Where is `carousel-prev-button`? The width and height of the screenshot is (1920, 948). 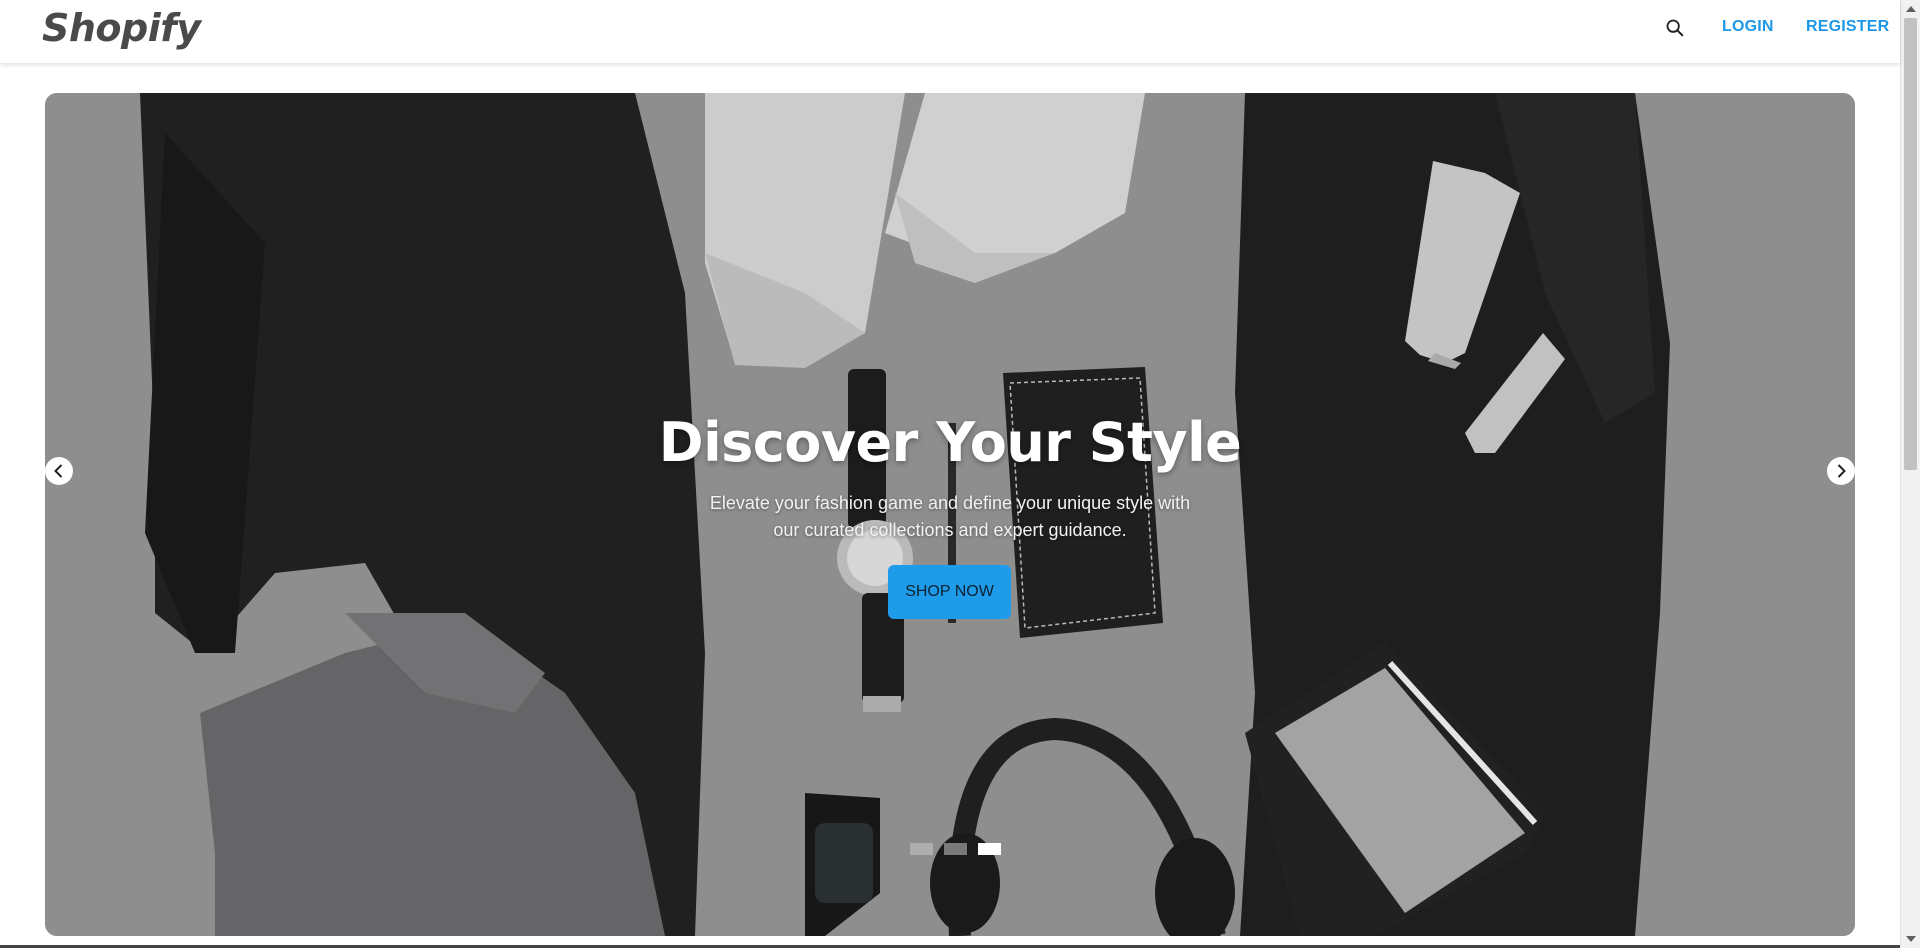
carousel-prev-button is located at coordinates (59, 471).